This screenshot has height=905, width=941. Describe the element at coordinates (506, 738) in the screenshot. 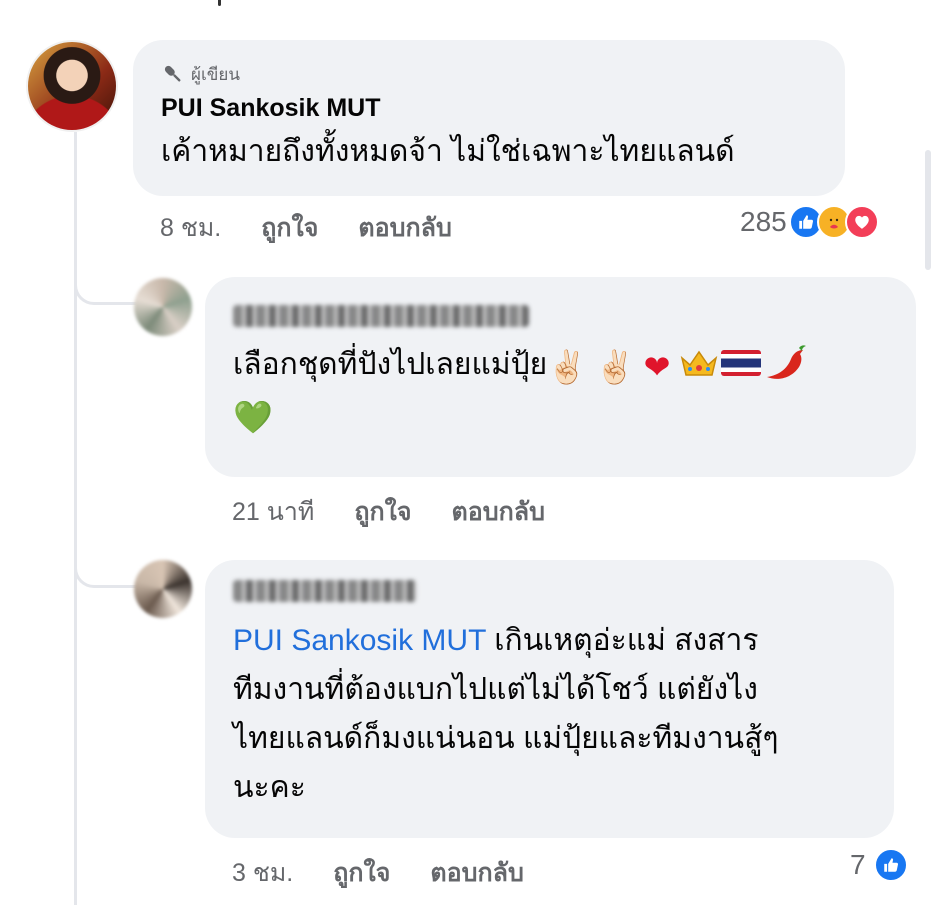

I see `comment-text-line: ไทยแลนด์ก็มงแน่นอน แม่ปุ้ยและทีมงานสู้ๆ` at that location.